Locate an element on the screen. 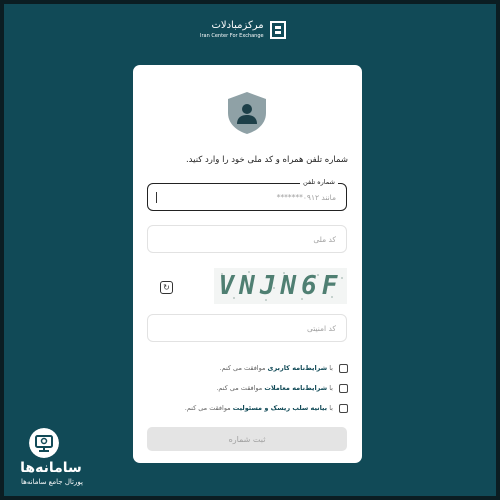 The image size is (500, 500). security-code-field is located at coordinates (247, 328).